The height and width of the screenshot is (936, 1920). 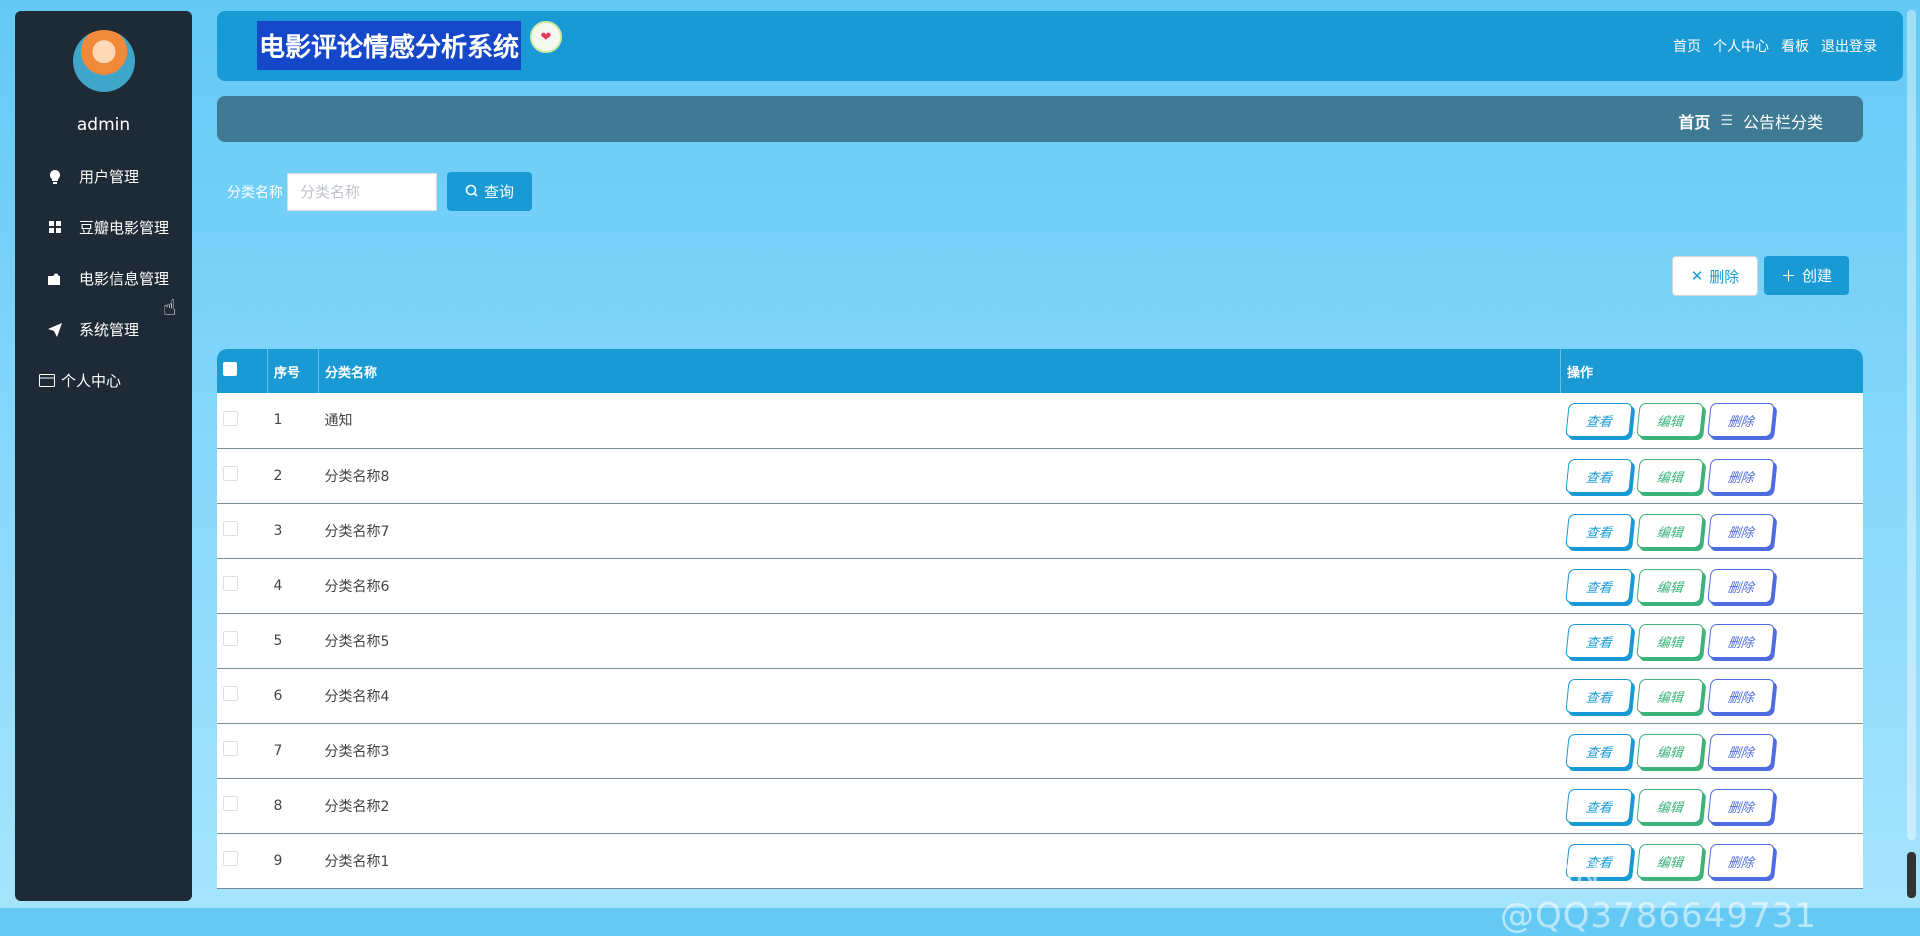 I want to click on batch-delete-button: ✕ 删除, so click(x=1715, y=276).